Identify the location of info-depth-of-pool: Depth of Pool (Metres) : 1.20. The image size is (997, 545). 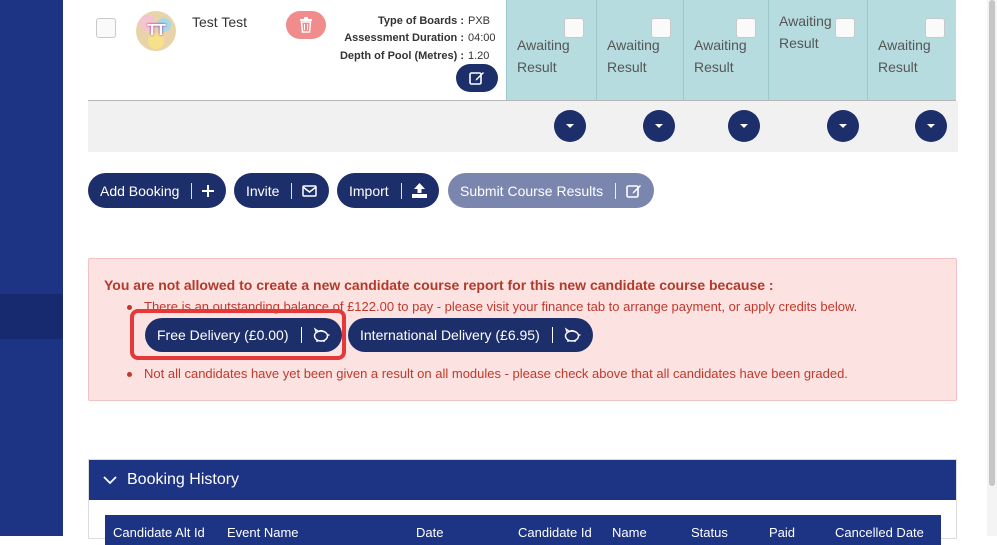
(413, 56).